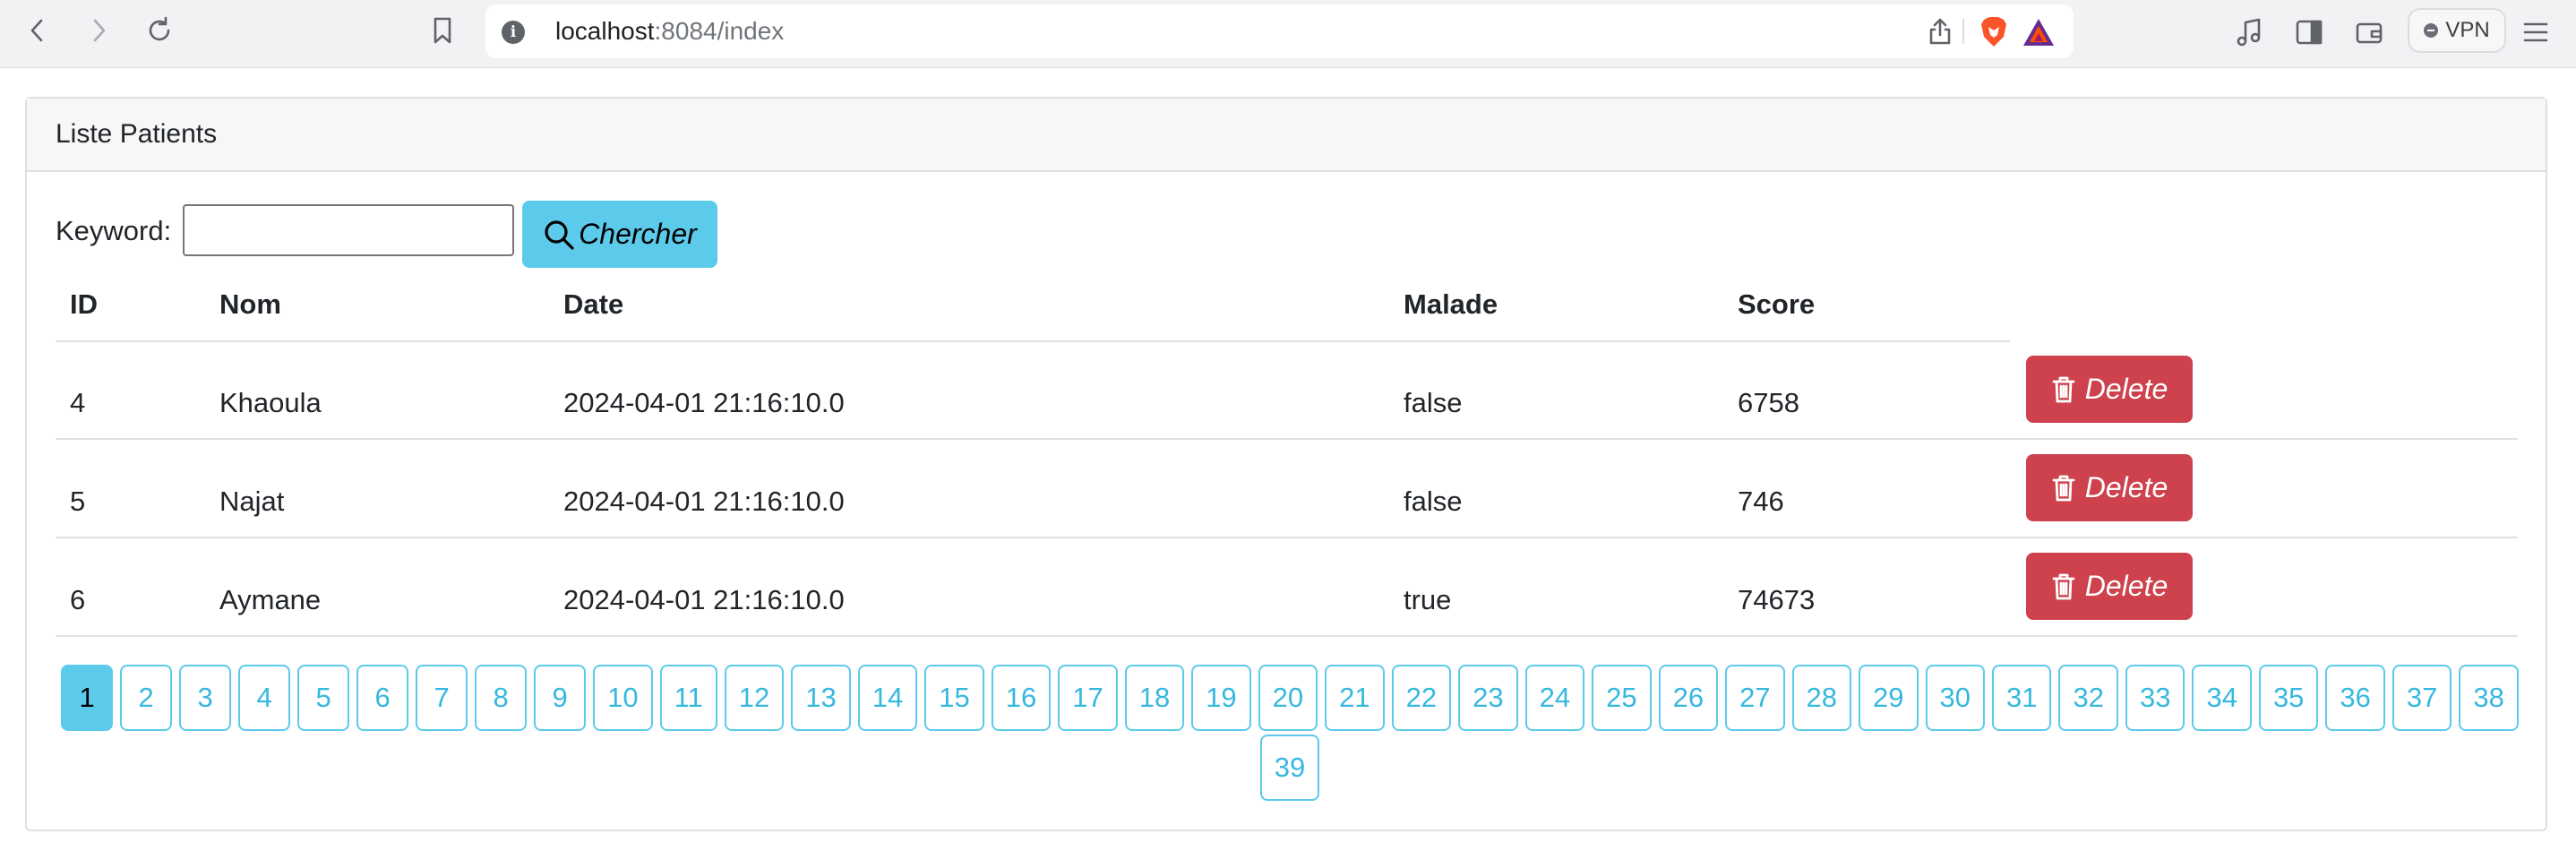 The image size is (2576, 851). Describe the element at coordinates (2022, 698) in the screenshot. I see `page-button: 31` at that location.